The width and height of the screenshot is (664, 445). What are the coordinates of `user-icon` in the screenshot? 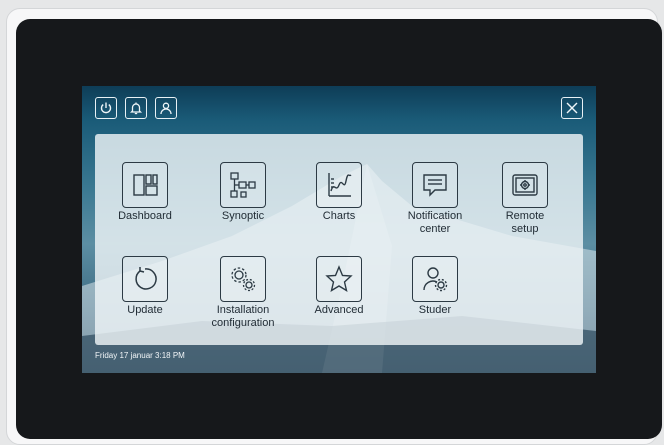 It's located at (166, 108).